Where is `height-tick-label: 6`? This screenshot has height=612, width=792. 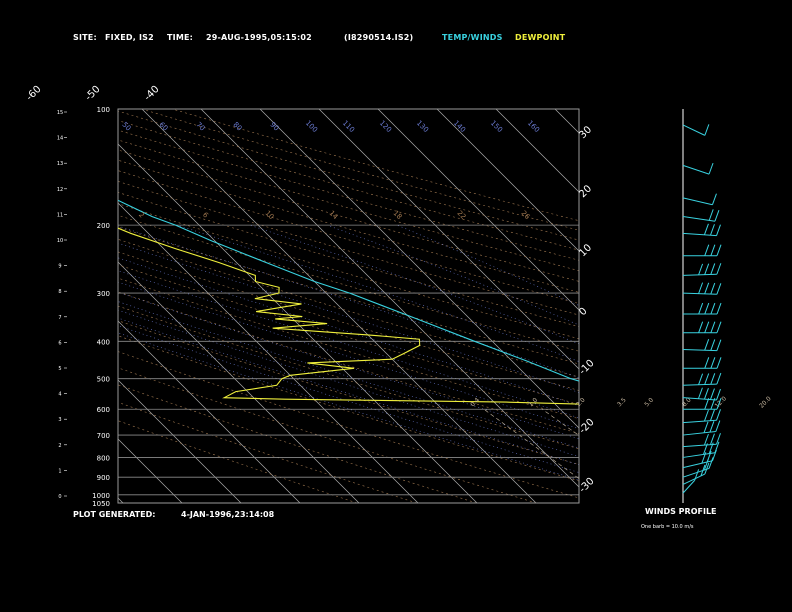 height-tick-label: 6 is located at coordinates (59, 343).